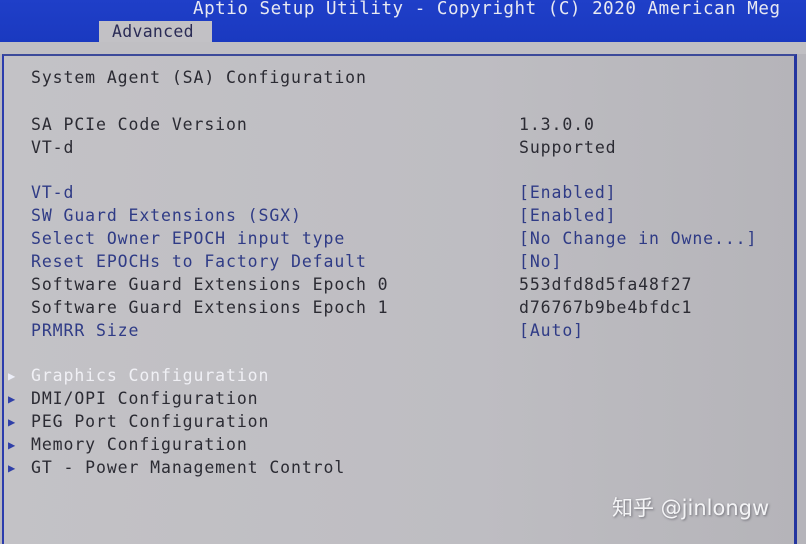 The width and height of the screenshot is (806, 544). What do you see at coordinates (166, 216) in the screenshot?
I see `setting-sgx: SW Guard Extensions (SGX)` at bounding box center [166, 216].